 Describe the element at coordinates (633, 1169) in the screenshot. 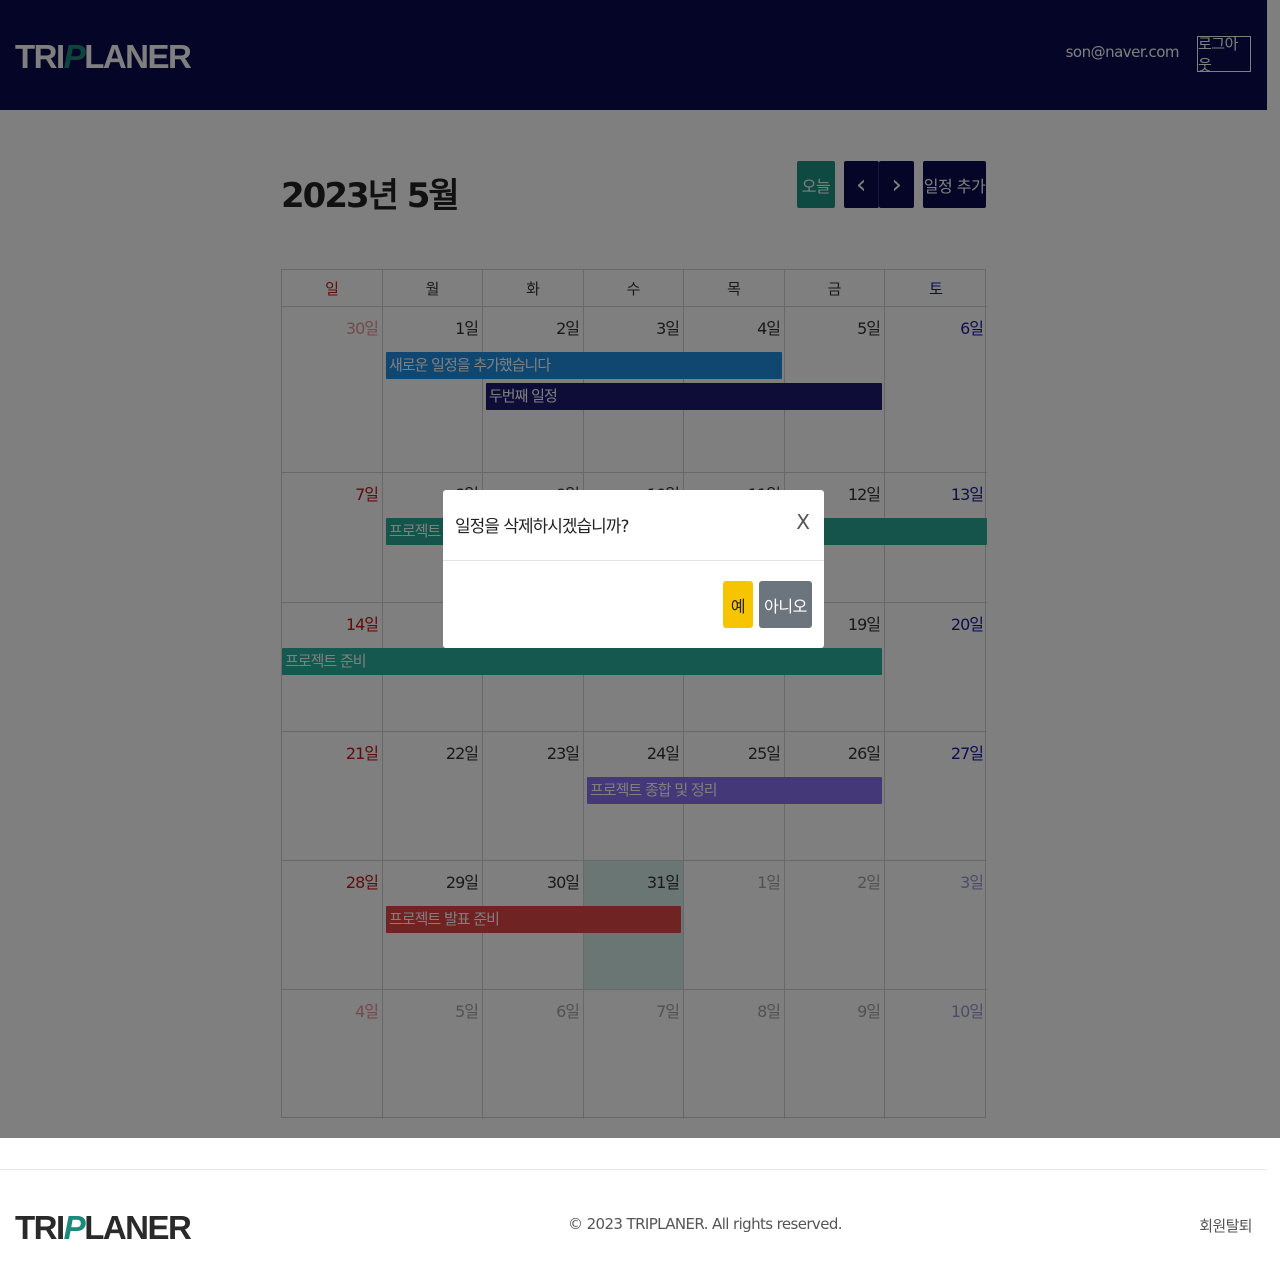

I see `footer-divider` at that location.